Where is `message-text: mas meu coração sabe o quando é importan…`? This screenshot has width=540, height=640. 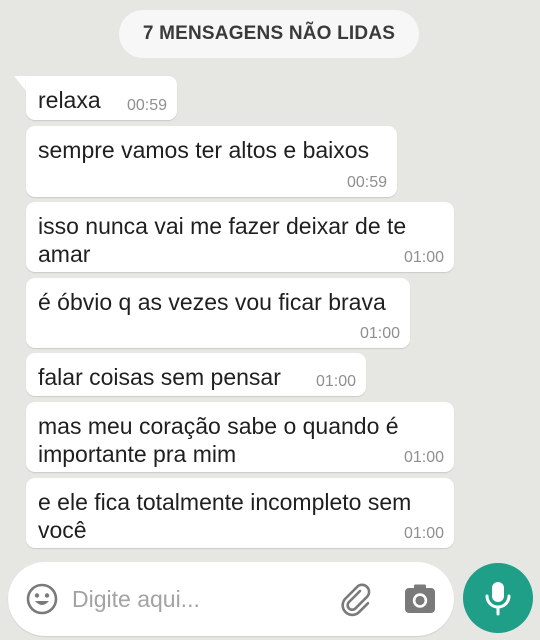 message-text: mas meu coração sabe o quando é importan… is located at coordinates (218, 440).